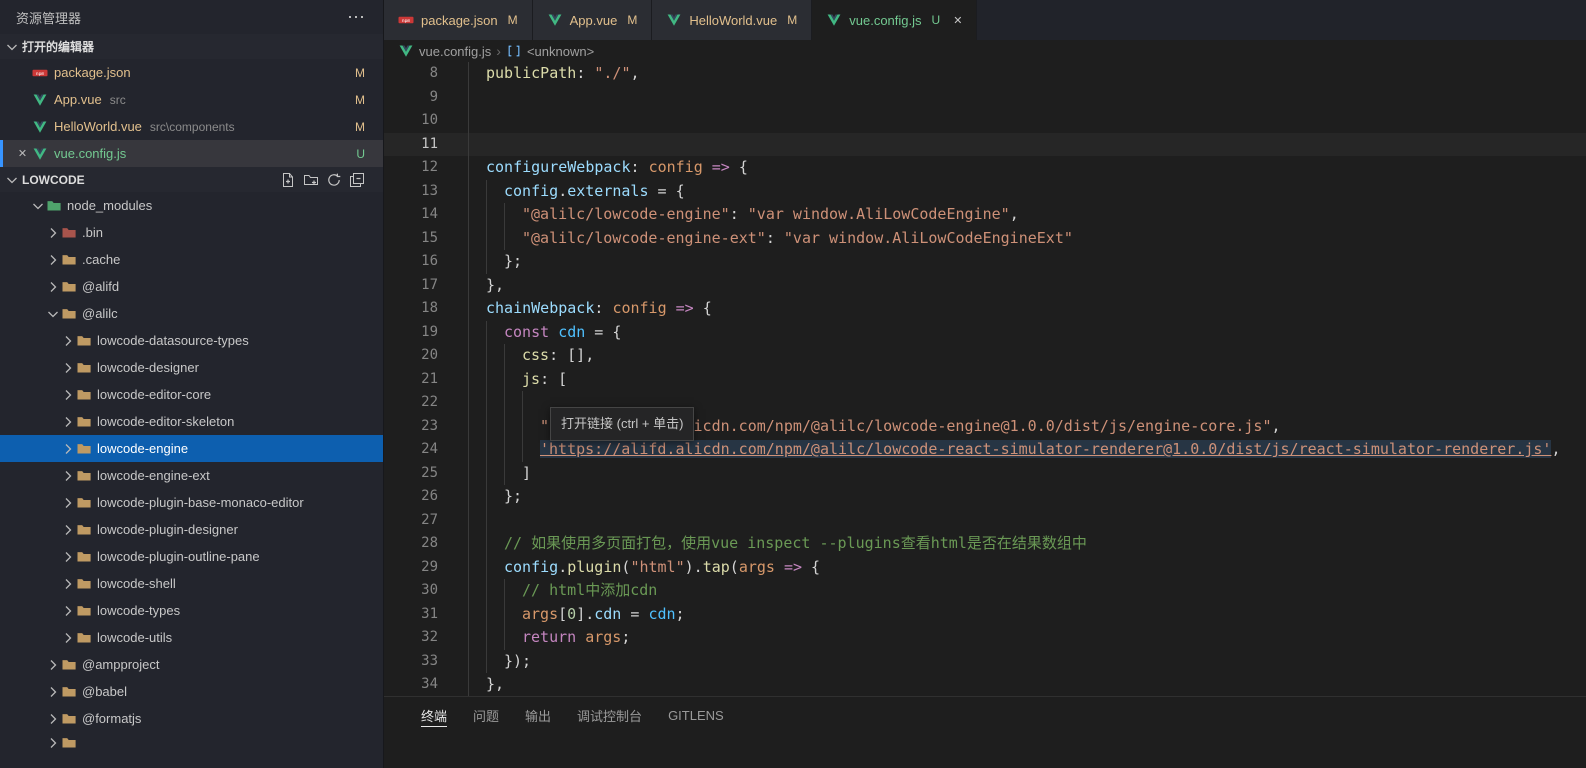  I want to click on editor-tab: vue.config.js U ✕, so click(895, 20).